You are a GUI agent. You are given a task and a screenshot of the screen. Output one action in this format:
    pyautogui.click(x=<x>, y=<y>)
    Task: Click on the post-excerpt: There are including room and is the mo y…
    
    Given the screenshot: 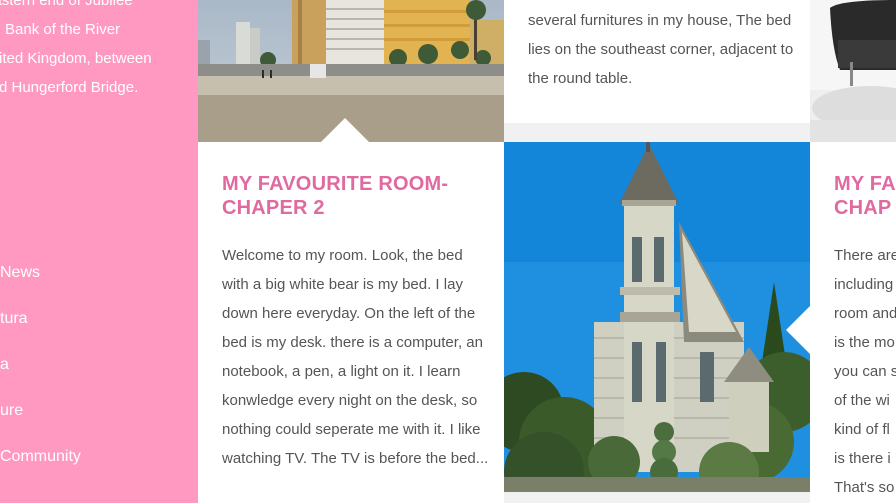 What is the action you would take?
    pyautogui.click(x=865, y=371)
    